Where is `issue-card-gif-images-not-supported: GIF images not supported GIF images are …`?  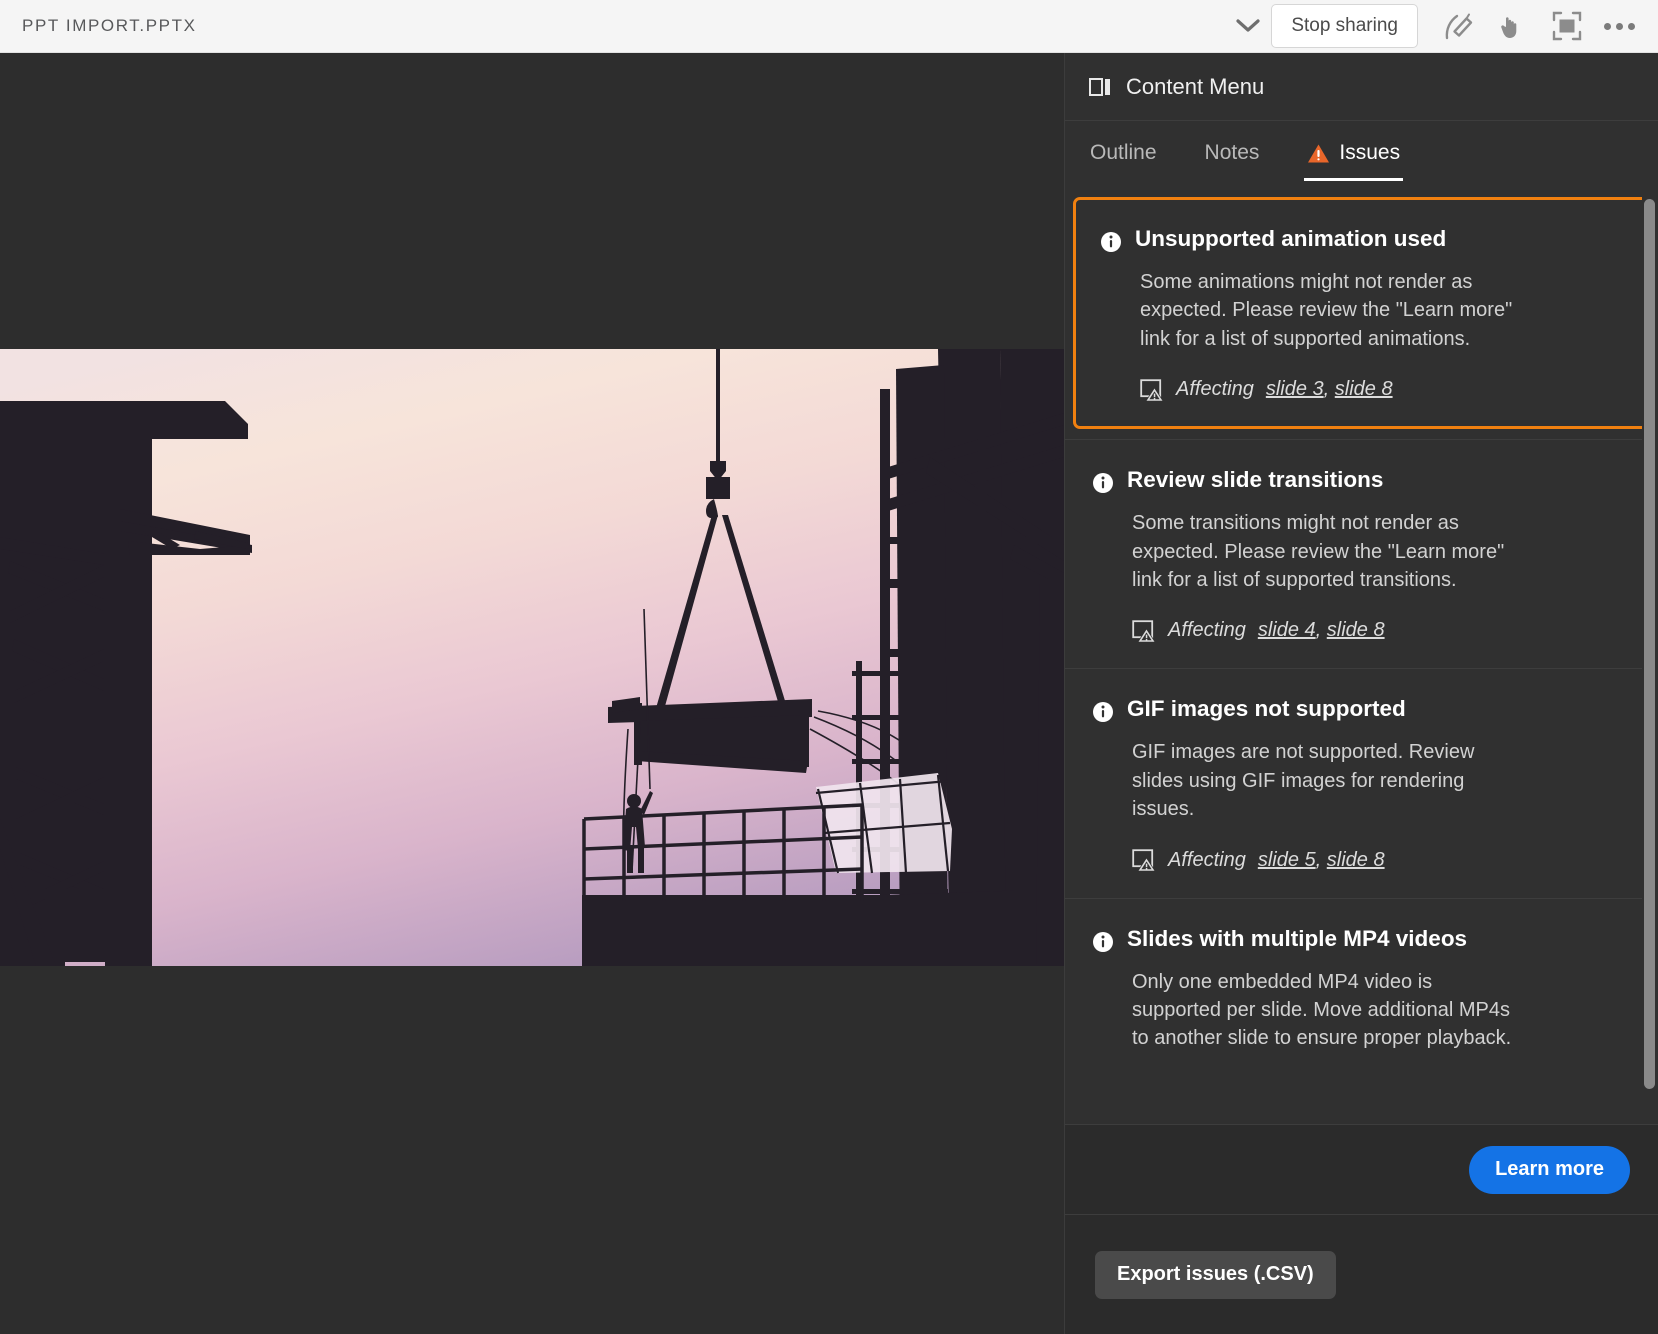 issue-card-gif-images-not-supported: GIF images not supported GIF images are … is located at coordinates (1361, 783).